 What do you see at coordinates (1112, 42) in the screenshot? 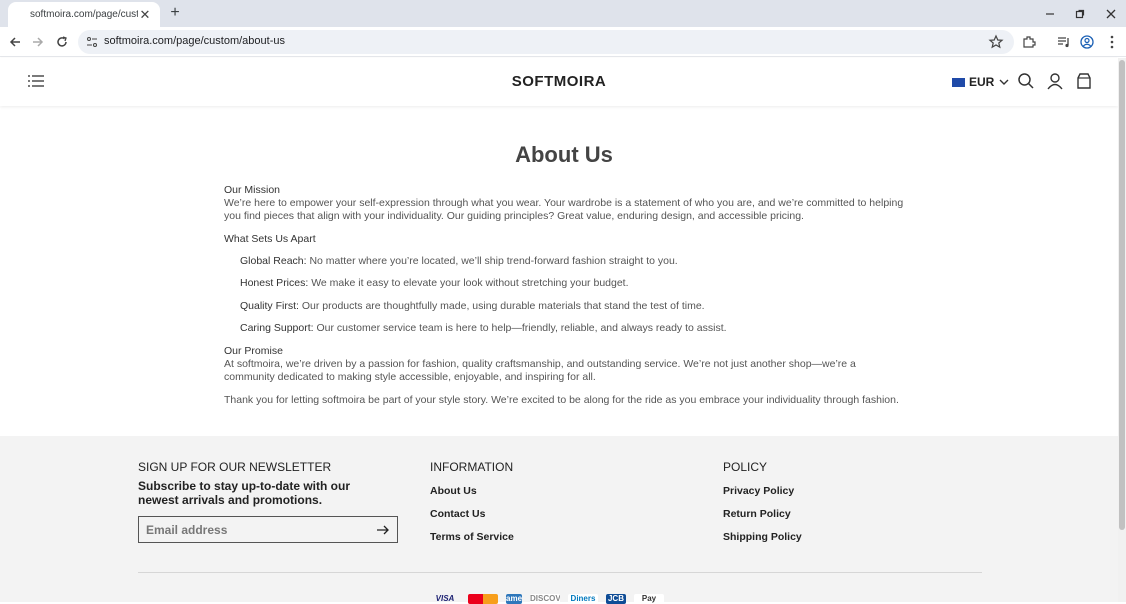
I see `browser-menu-icon` at bounding box center [1112, 42].